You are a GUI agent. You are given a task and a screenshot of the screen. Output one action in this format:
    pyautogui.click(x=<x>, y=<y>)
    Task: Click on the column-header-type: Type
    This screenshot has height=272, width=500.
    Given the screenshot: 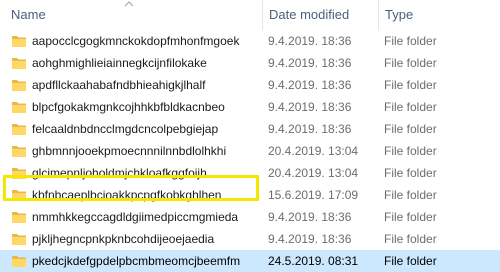 What is the action you would take?
    pyautogui.click(x=439, y=15)
    